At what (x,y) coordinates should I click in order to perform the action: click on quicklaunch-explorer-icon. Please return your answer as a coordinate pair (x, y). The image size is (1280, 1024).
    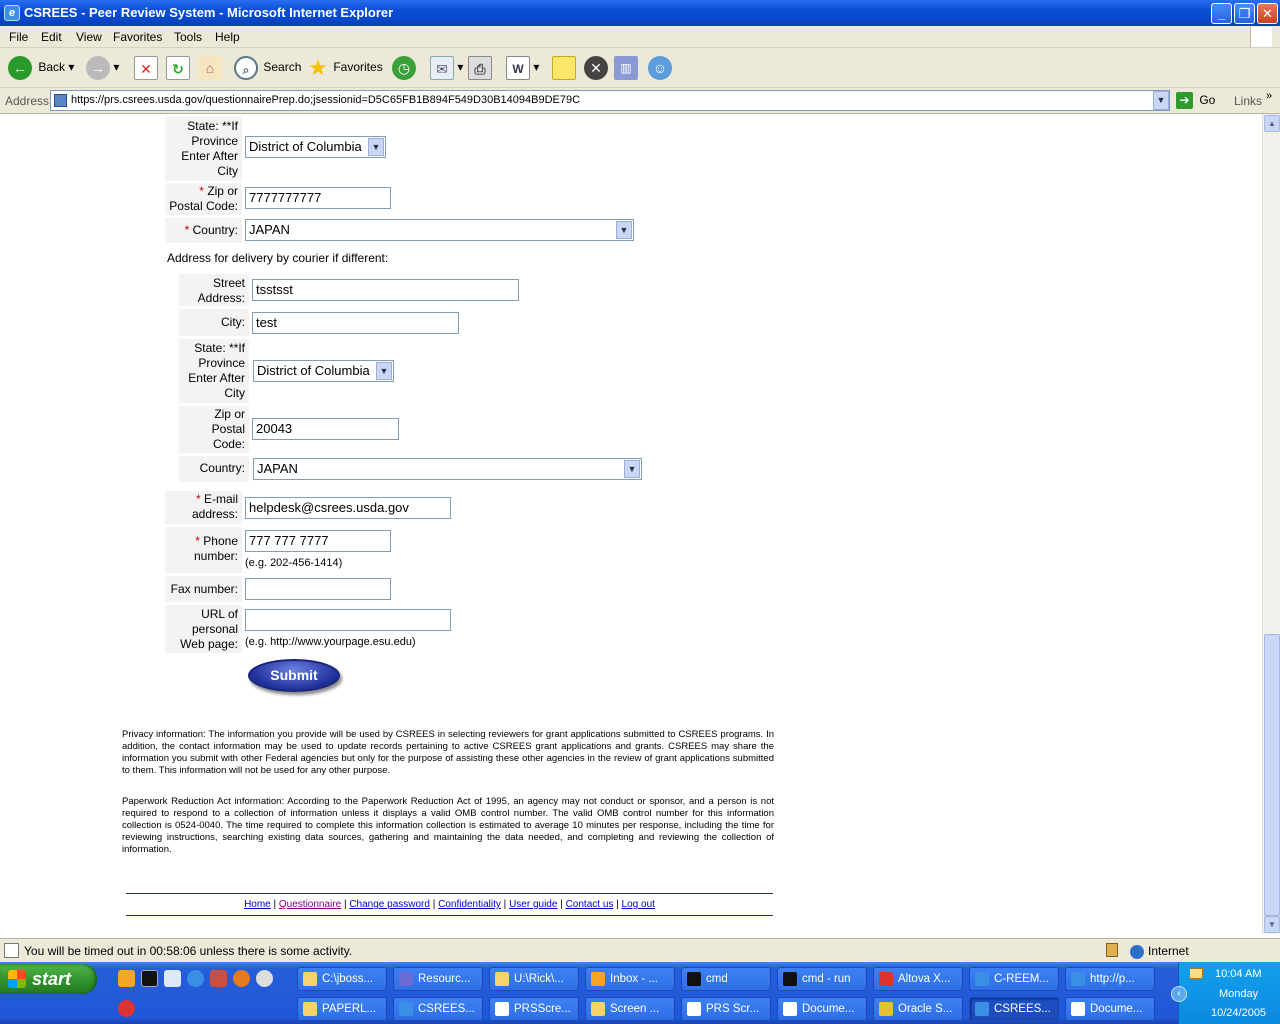
    Looking at the image, I should click on (172, 978).